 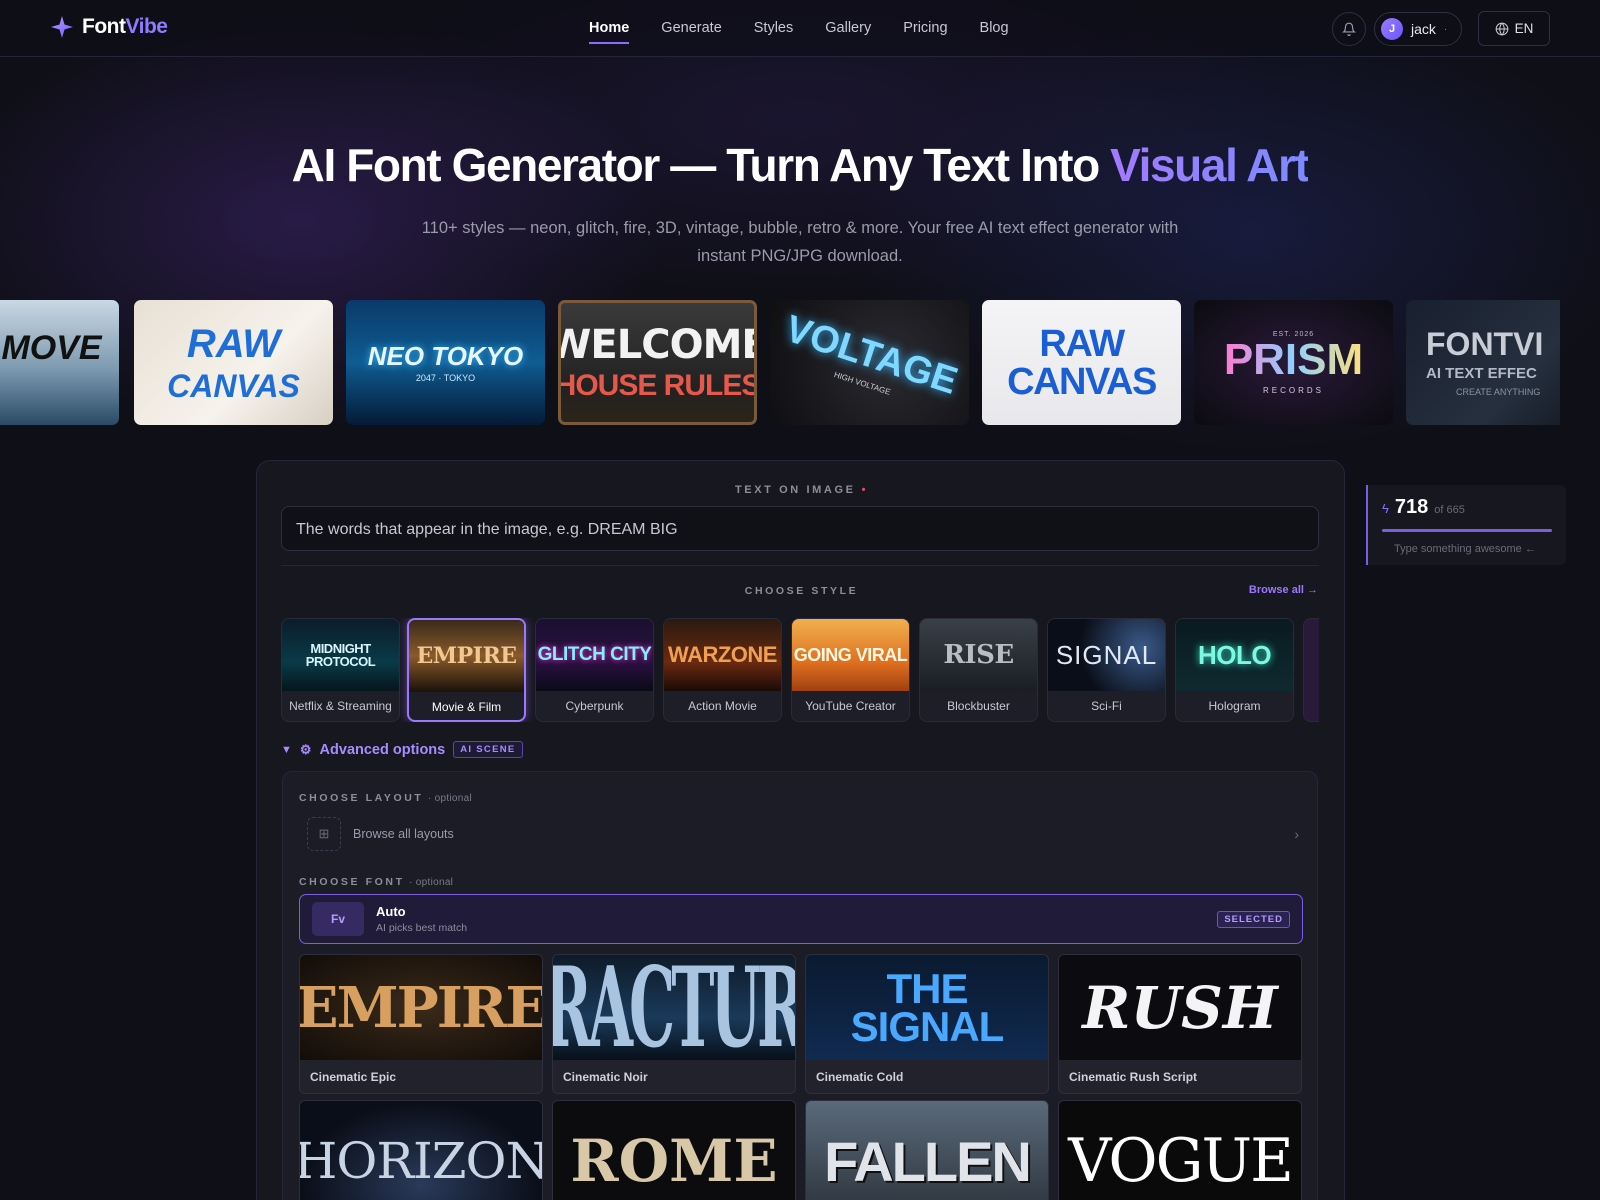 I want to click on language-label: EN, so click(x=1524, y=28).